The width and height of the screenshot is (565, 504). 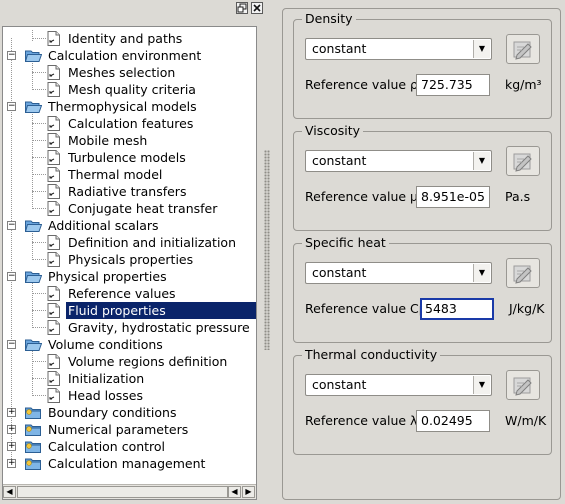 I want to click on reference-value-input: 5483, so click(x=457, y=309).